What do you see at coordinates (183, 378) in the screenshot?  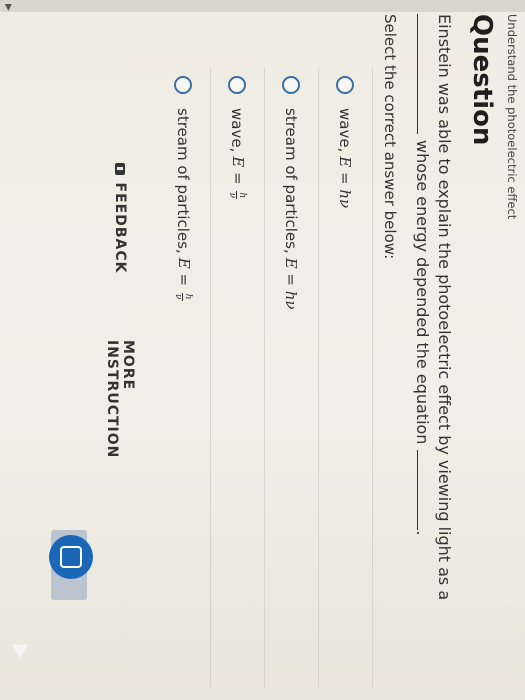 I see `answer-option-4: stream of particles, E = h ν` at bounding box center [183, 378].